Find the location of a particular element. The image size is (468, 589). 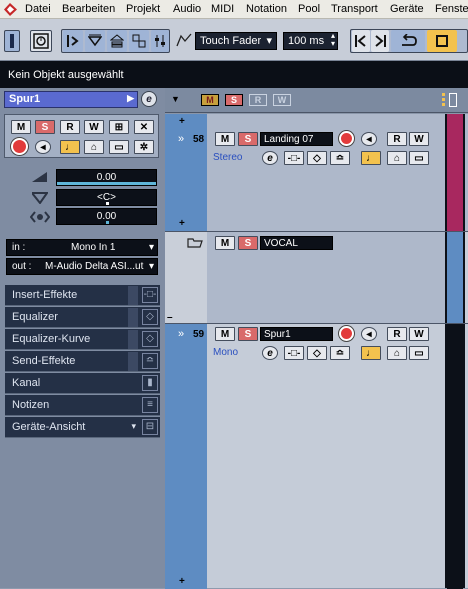

write-automation-button: W is located at coordinates (94, 127).